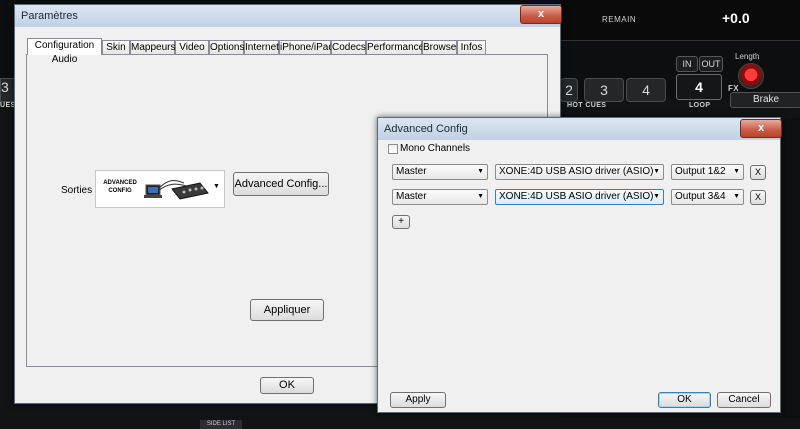 The height and width of the screenshot is (429, 800). I want to click on params-titlebar: Paramètres, so click(287, 16).